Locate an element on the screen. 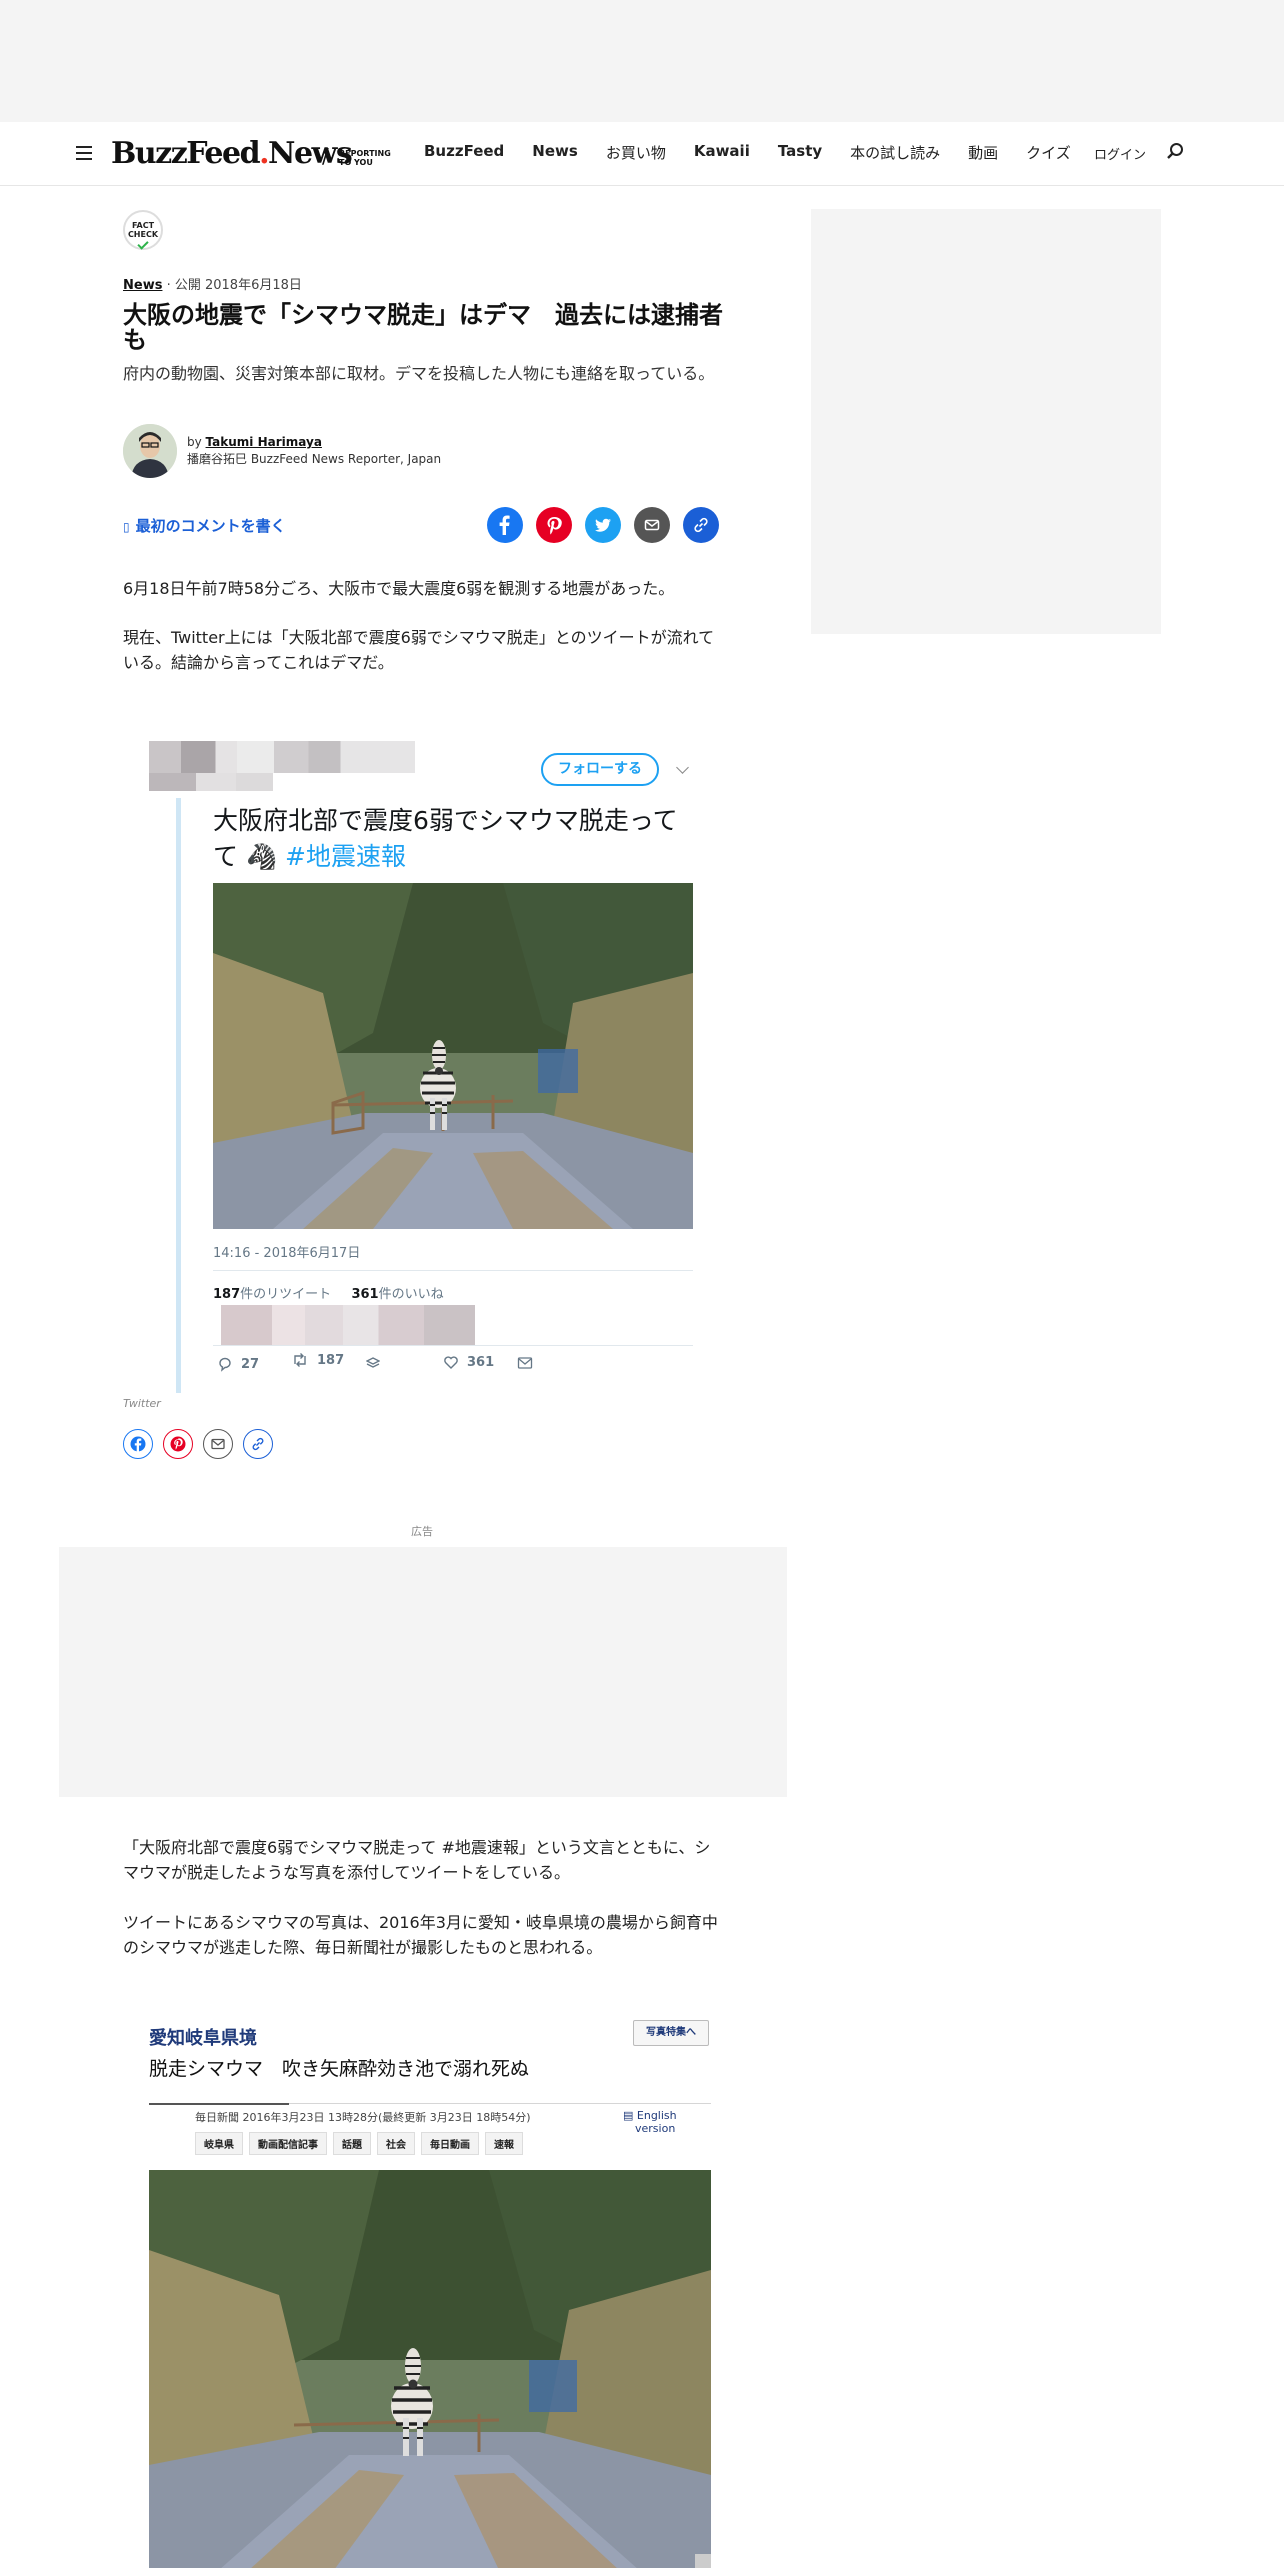  mainichi-tag: 速報 is located at coordinates (504, 2143).